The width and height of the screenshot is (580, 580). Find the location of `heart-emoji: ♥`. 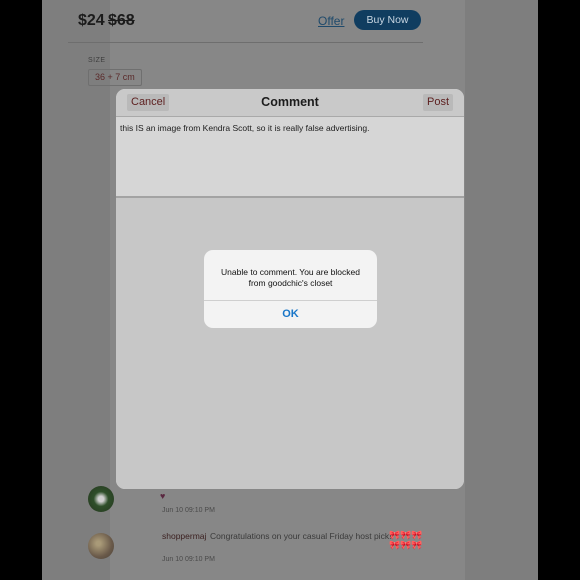

heart-emoji: ♥ is located at coordinates (163, 496).